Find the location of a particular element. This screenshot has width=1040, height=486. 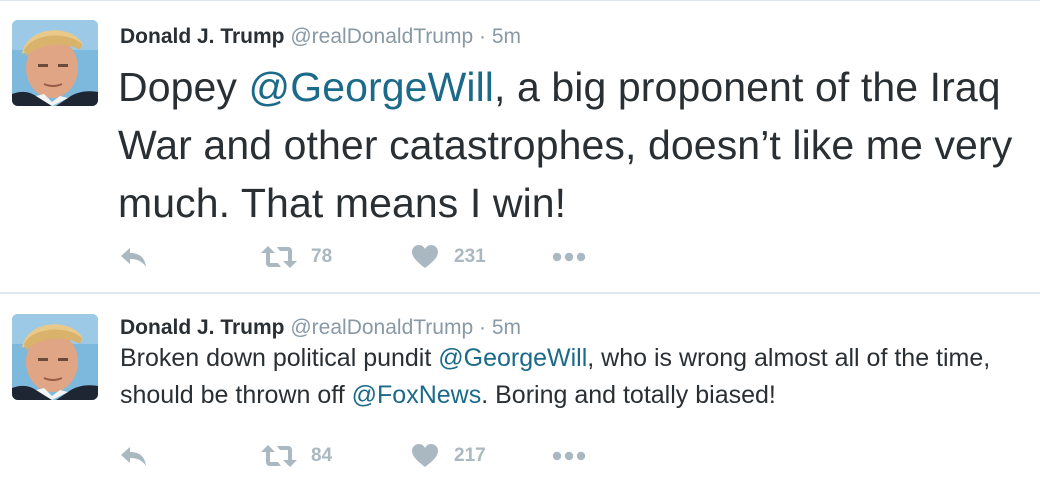

retweet-count: 84 is located at coordinates (322, 455).